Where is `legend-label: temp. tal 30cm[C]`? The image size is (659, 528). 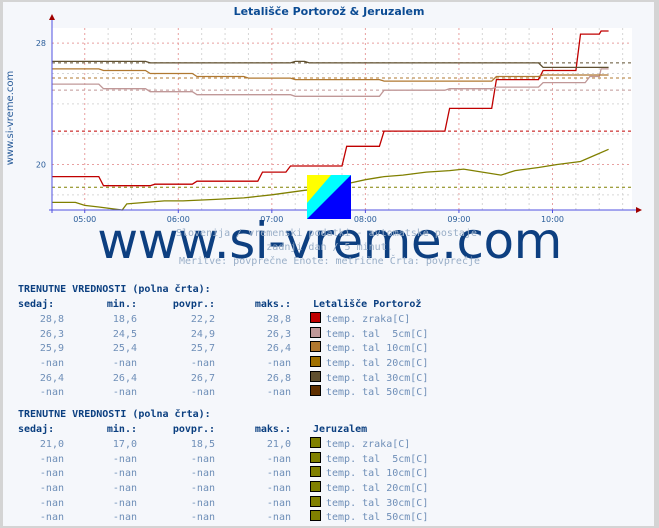
legend-label: temp. tal 30cm[C] is located at coordinates (377, 378).